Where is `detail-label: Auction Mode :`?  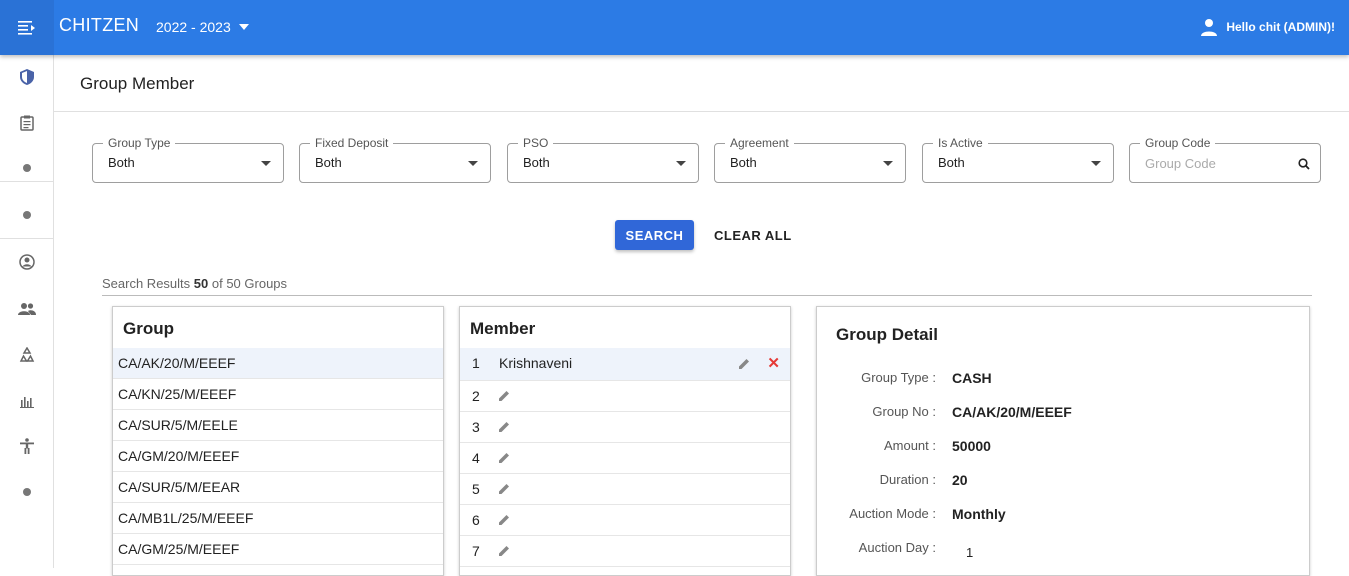
detail-label: Auction Mode : is located at coordinates (892, 513).